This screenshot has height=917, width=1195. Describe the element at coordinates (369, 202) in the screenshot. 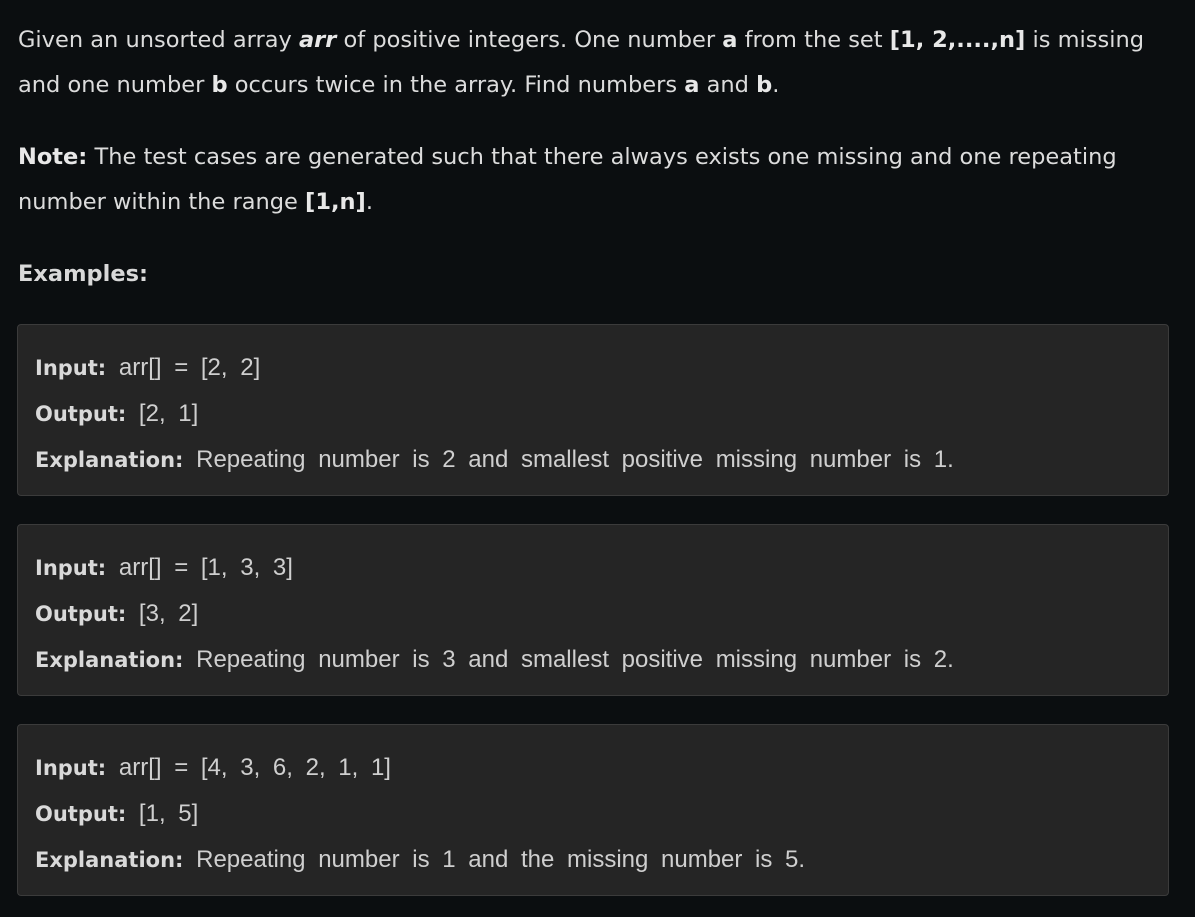

I see `note-text: .` at that location.